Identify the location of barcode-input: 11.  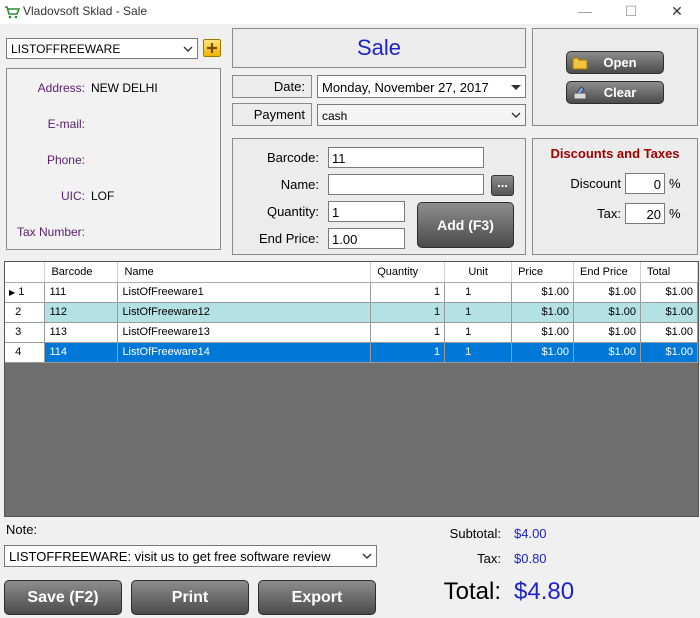
(406, 157).